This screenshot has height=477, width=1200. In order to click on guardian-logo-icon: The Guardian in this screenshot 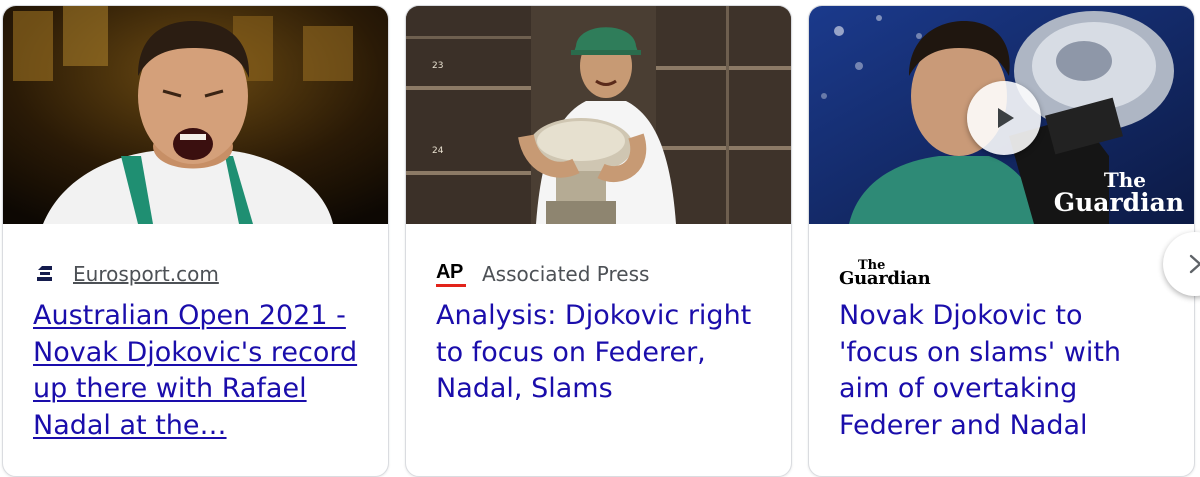, I will do `click(885, 273)`.